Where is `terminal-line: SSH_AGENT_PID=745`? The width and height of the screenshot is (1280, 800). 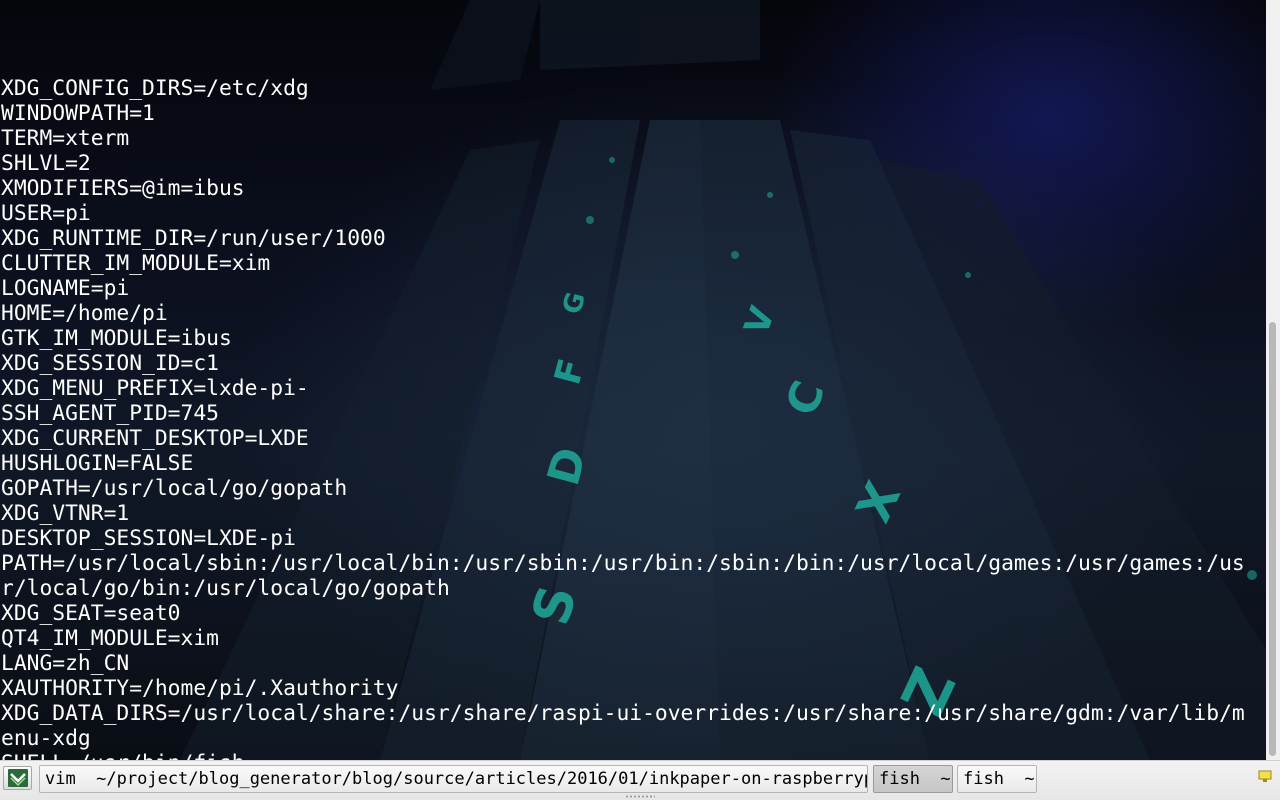
terminal-line: SSH_AGENT_PID=745 is located at coordinates (110, 413).